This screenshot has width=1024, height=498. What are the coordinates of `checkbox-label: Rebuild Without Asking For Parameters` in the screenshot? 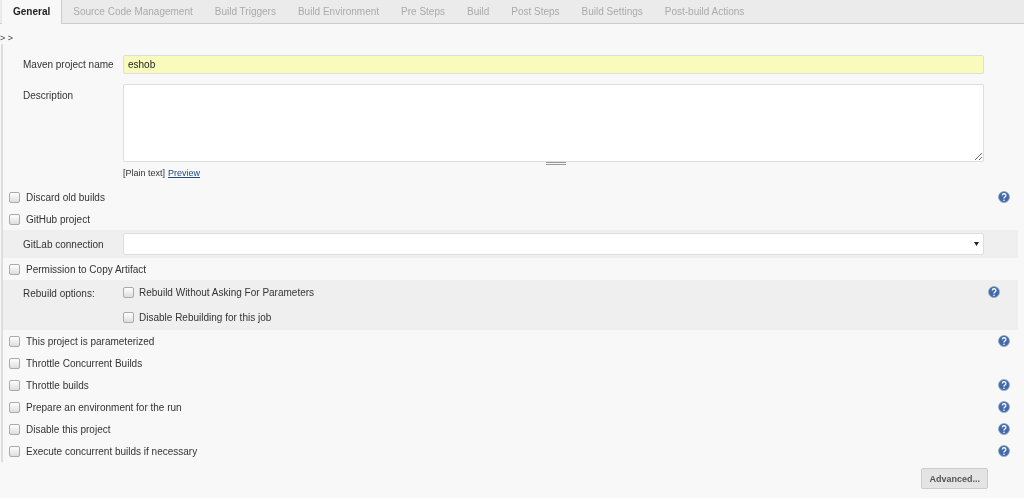 It's located at (227, 292).